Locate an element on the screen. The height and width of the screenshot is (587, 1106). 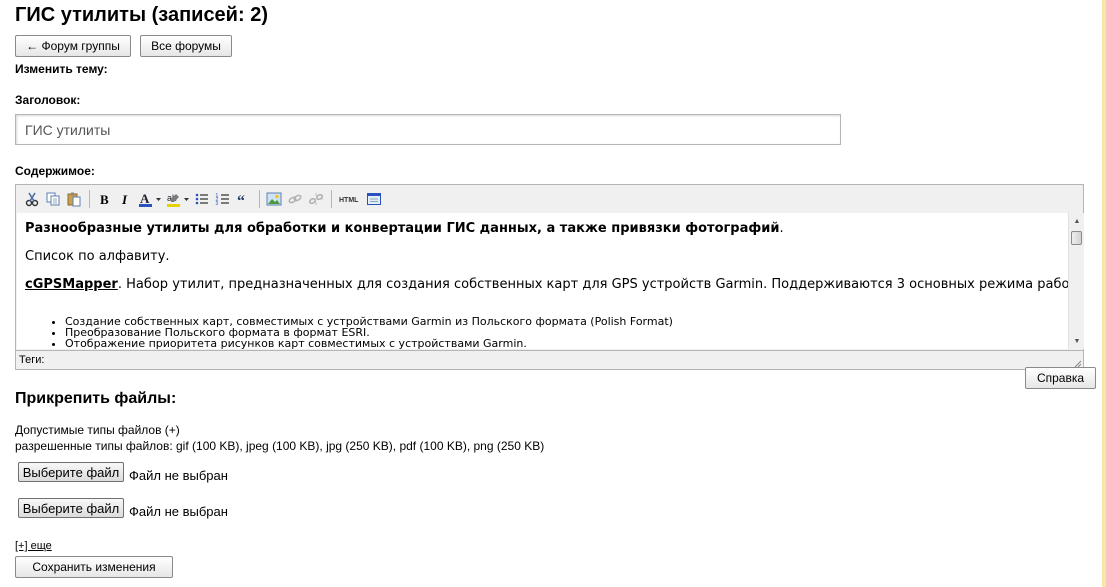
numbered-list-icon: 123 is located at coordinates (223, 199).